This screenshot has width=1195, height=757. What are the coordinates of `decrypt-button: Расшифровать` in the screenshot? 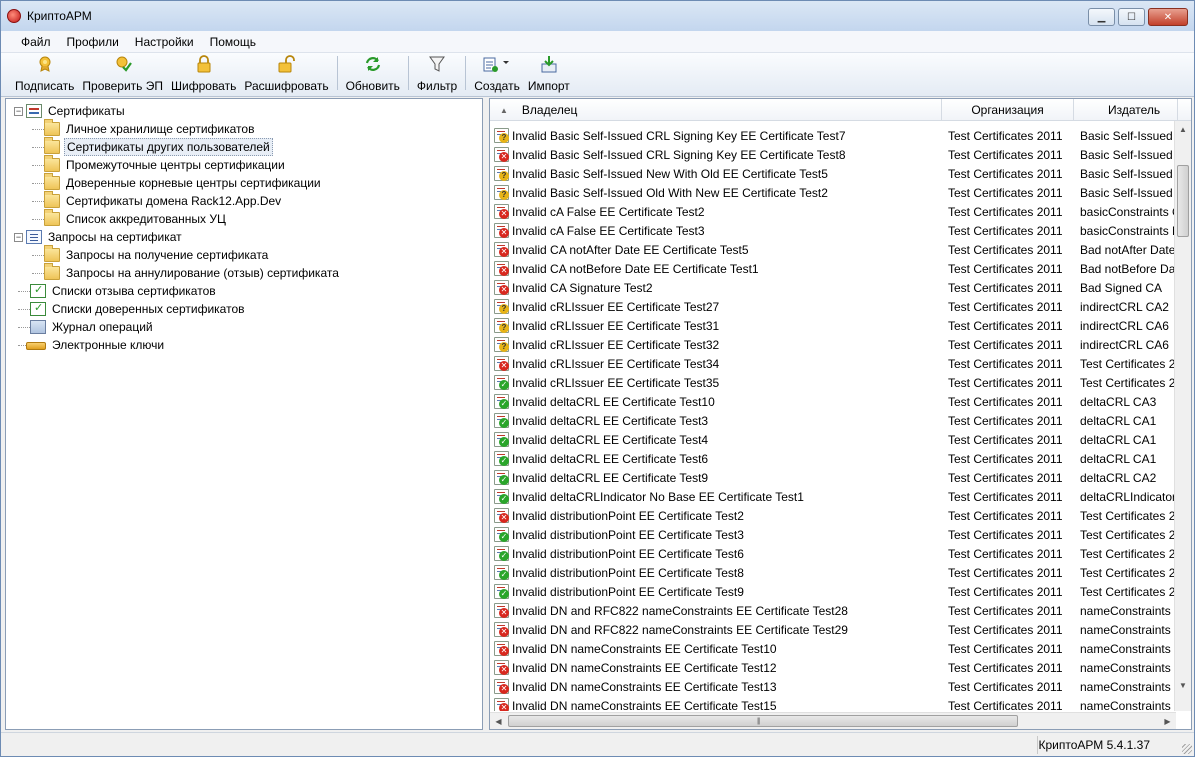 It's located at (286, 74).